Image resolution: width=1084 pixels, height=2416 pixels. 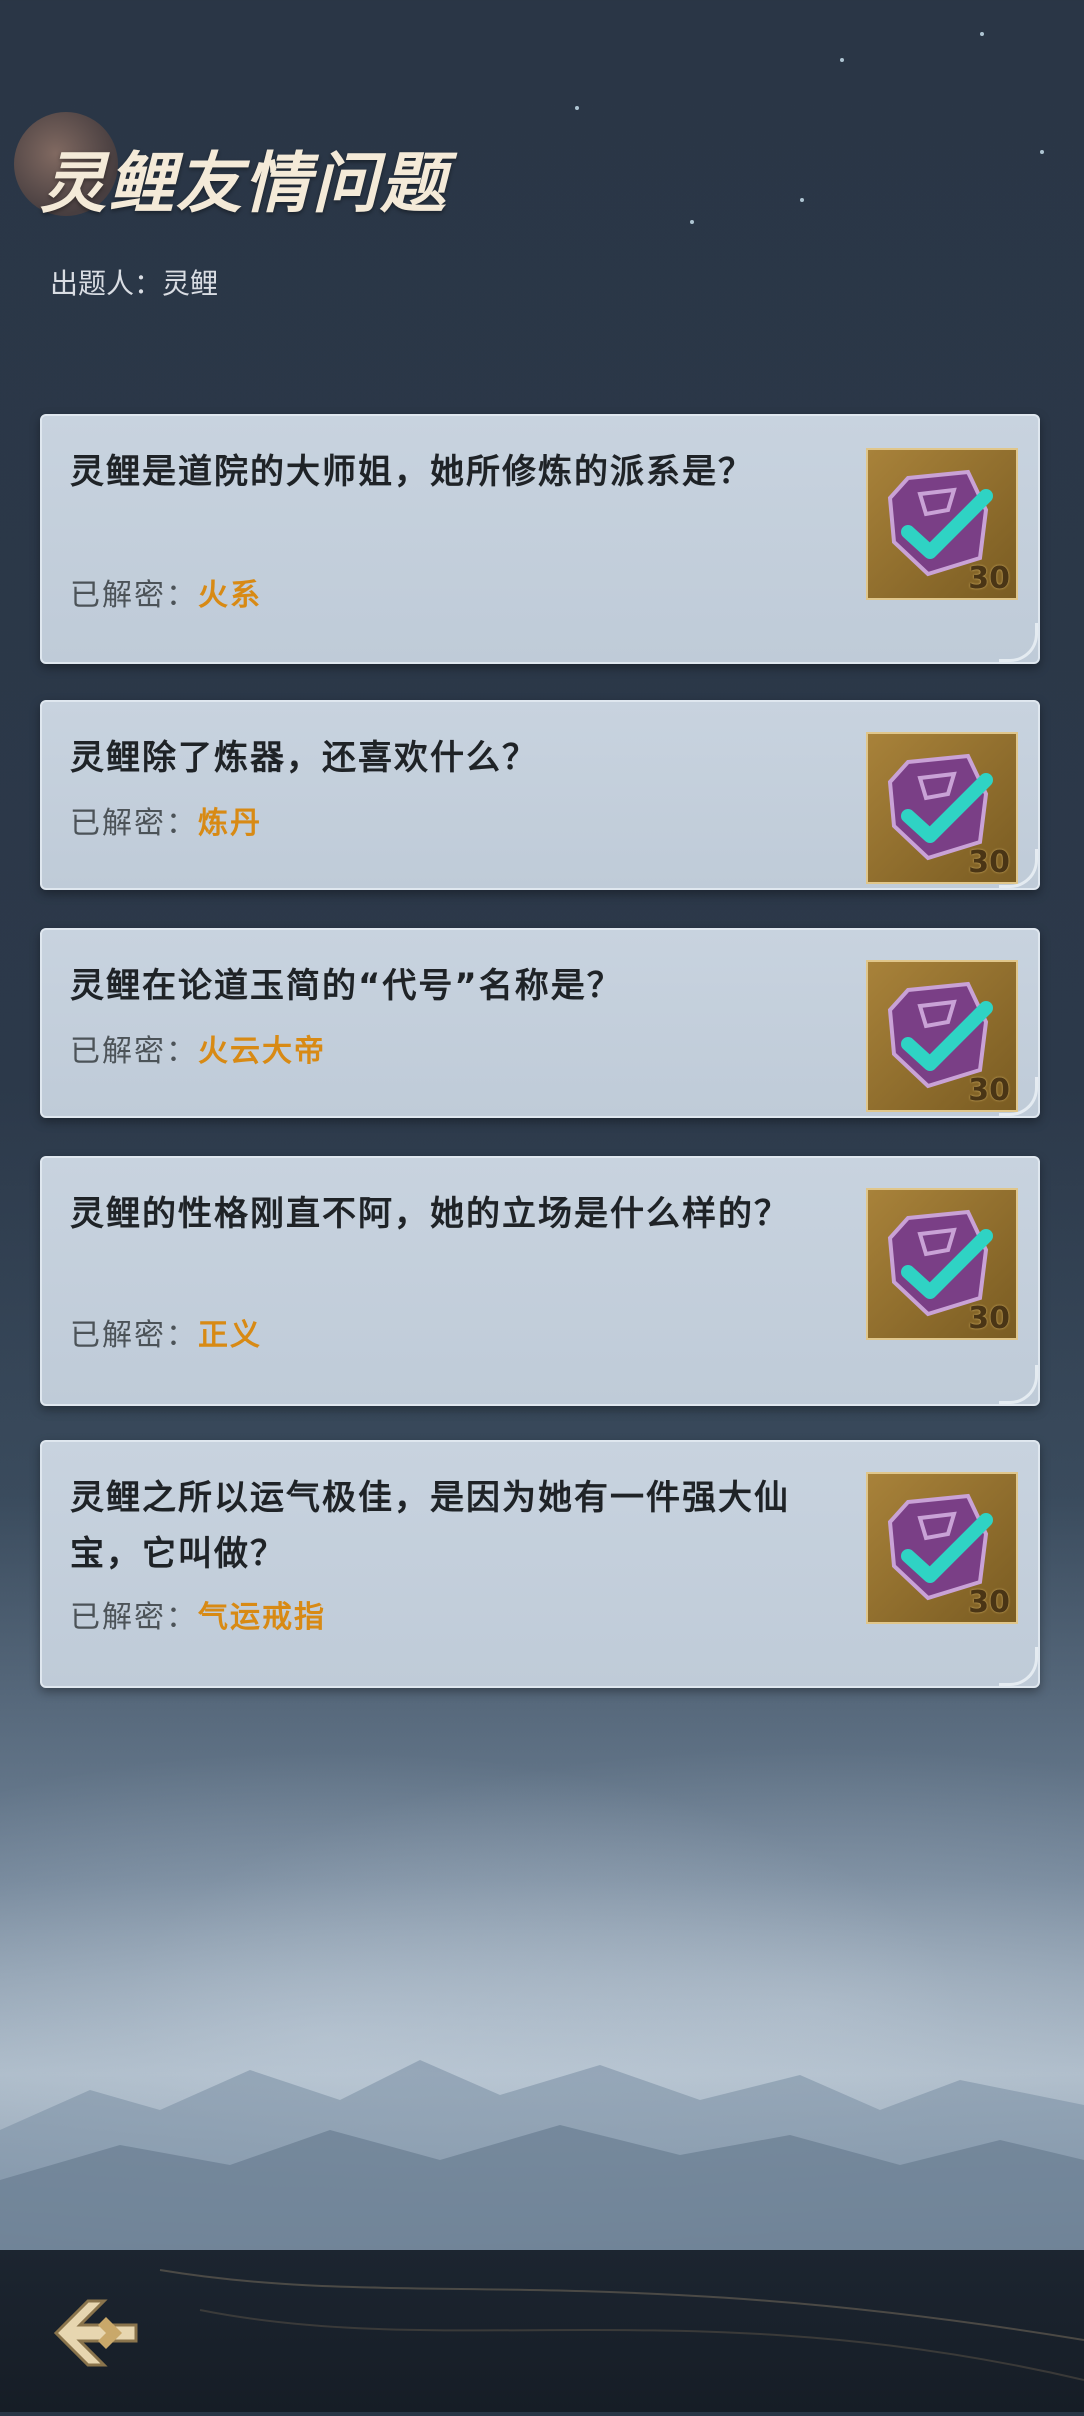 I want to click on answer-value: 气运戒指, so click(x=262, y=1617).